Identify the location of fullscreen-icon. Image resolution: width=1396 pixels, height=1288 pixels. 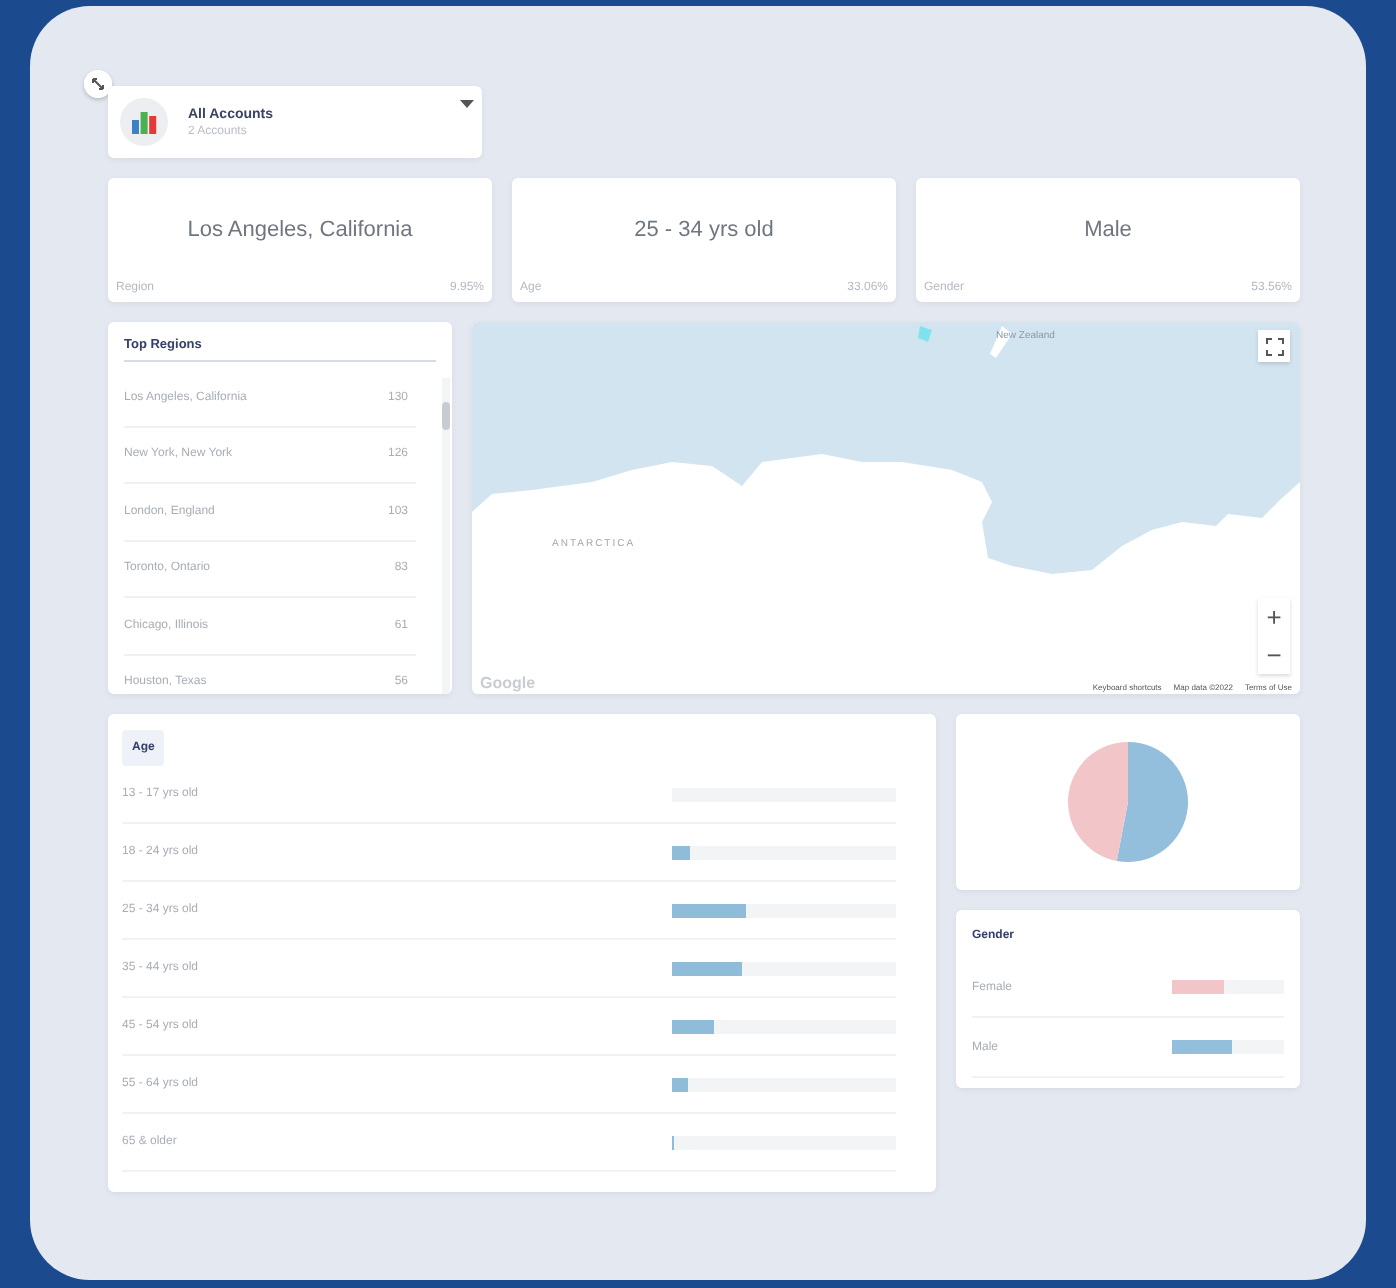
(1274, 346).